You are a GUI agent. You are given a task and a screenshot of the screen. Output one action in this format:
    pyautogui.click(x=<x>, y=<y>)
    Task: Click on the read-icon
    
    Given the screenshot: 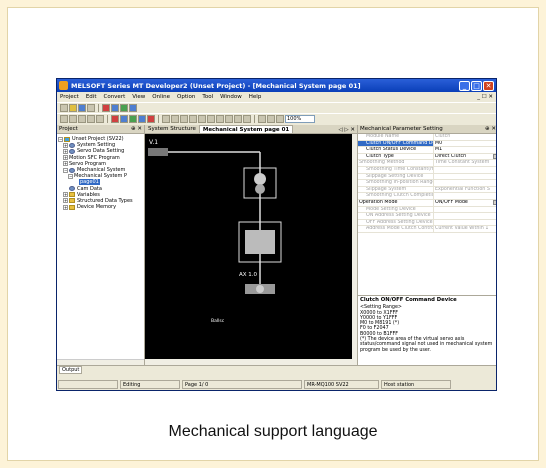 What is the action you would take?
    pyautogui.click(x=106, y=108)
    